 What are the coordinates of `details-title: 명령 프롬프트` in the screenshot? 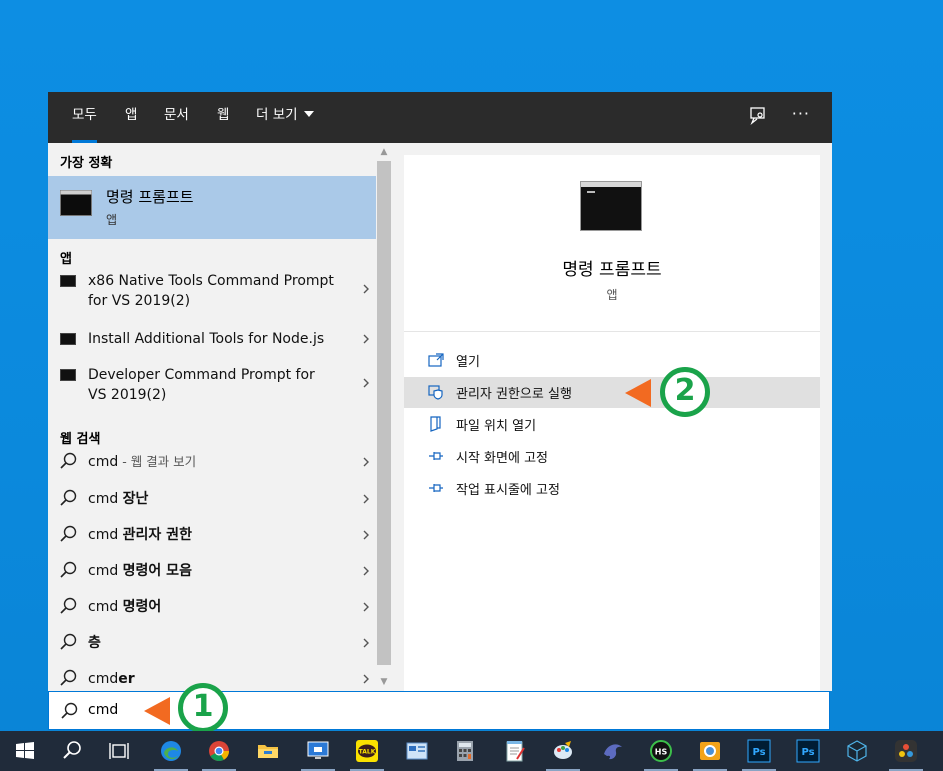 It's located at (612, 270).